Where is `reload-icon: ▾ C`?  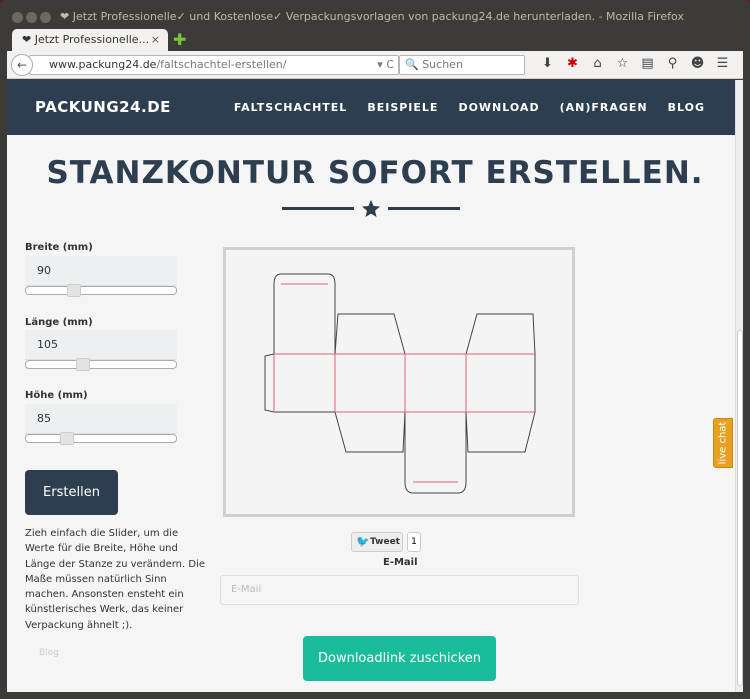 reload-icon: ▾ C is located at coordinates (385, 65).